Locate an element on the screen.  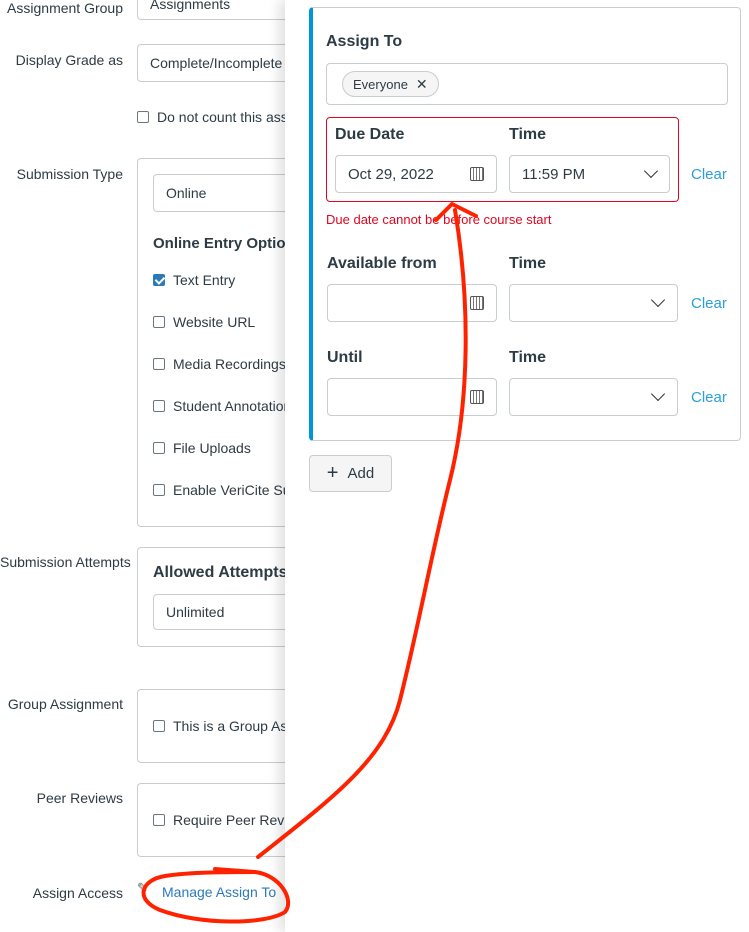
annotation-circle is located at coordinates (216, 895).